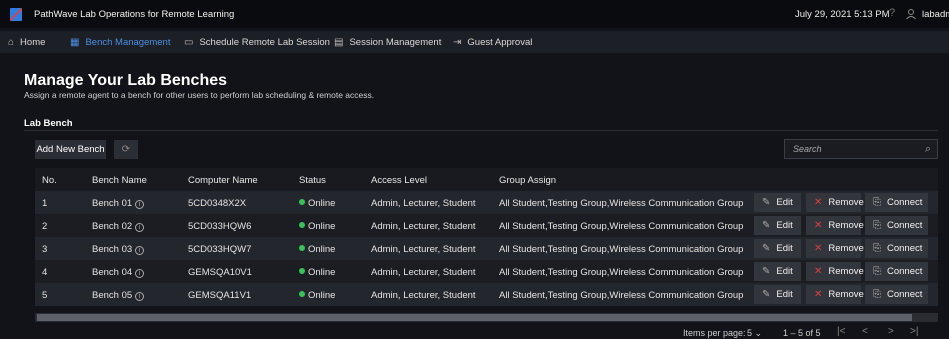 The height and width of the screenshot is (339, 949). What do you see at coordinates (758, 333) in the screenshot?
I see `chevron-down-icon: ⌄` at bounding box center [758, 333].